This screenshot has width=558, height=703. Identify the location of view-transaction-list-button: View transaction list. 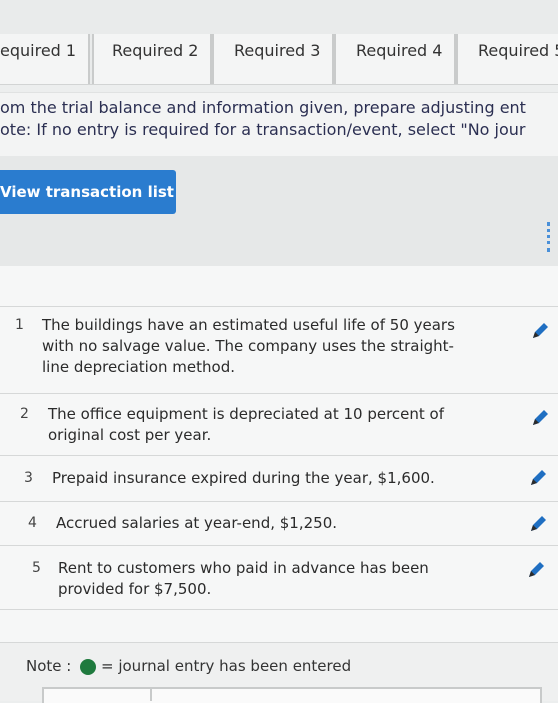
(88, 192).